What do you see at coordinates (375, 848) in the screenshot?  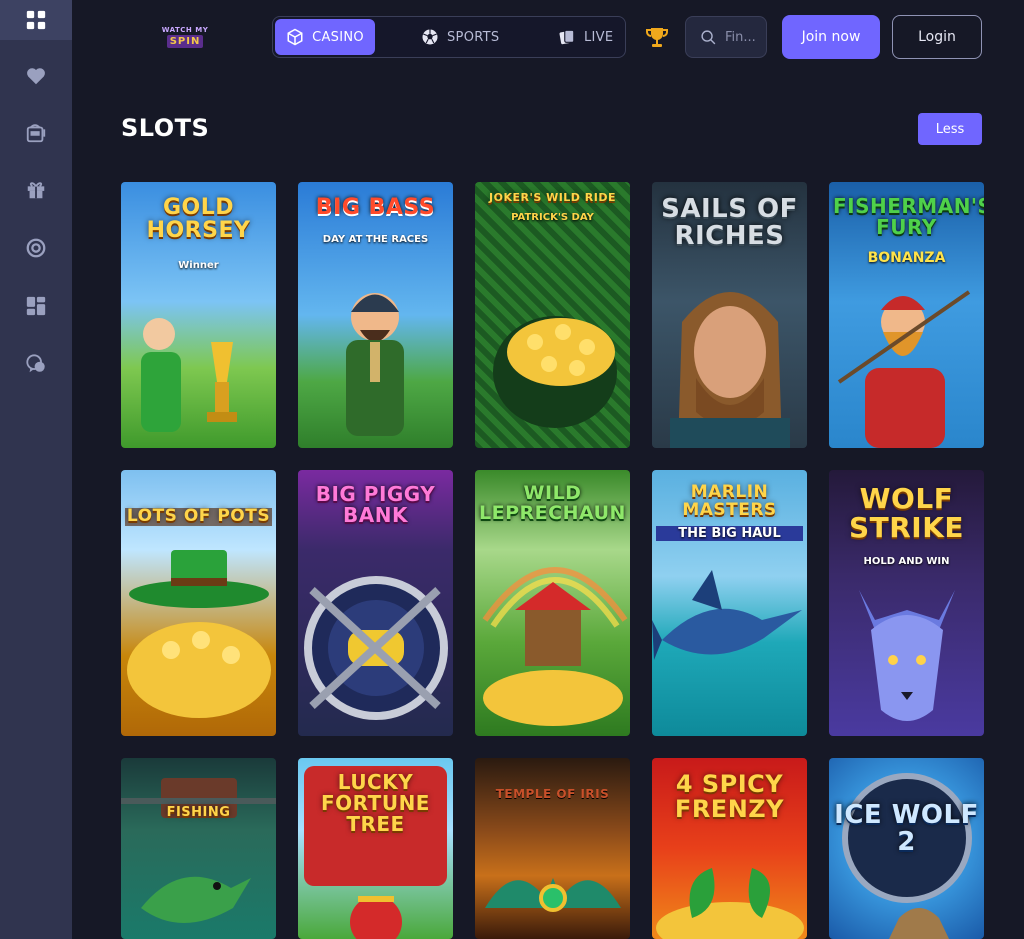 I see `game-tile-lucky-fortune-tree: LUCKY FORTUNE TREE` at bounding box center [375, 848].